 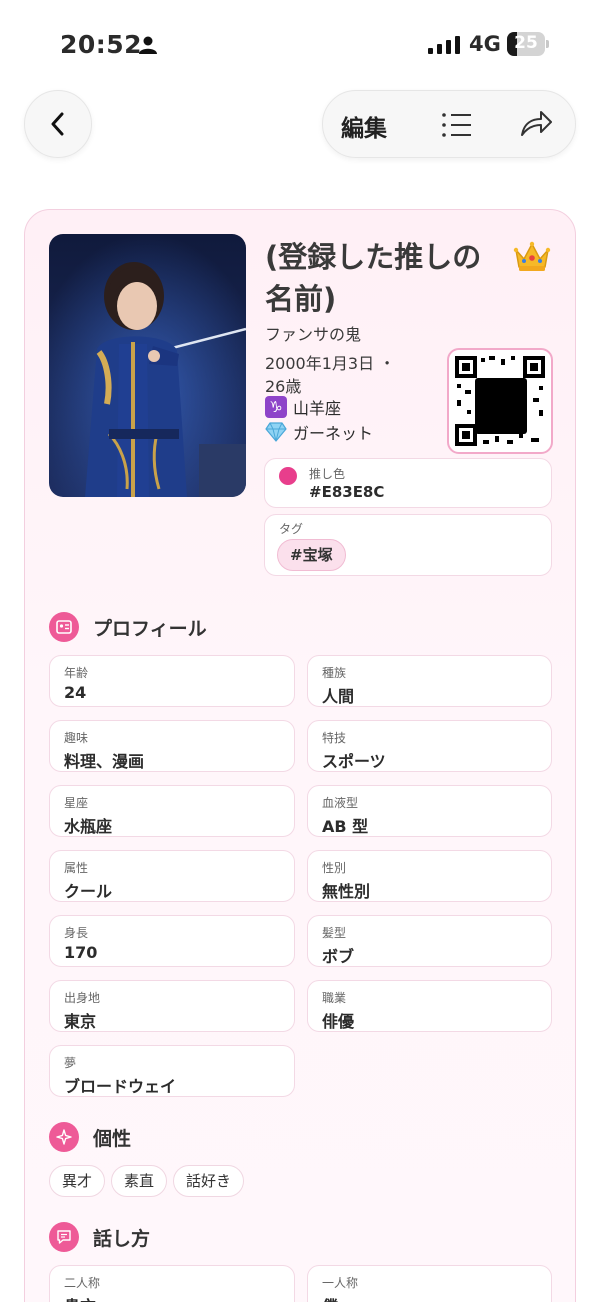 I want to click on birthstone-row: ガーネット, so click(x=319, y=432).